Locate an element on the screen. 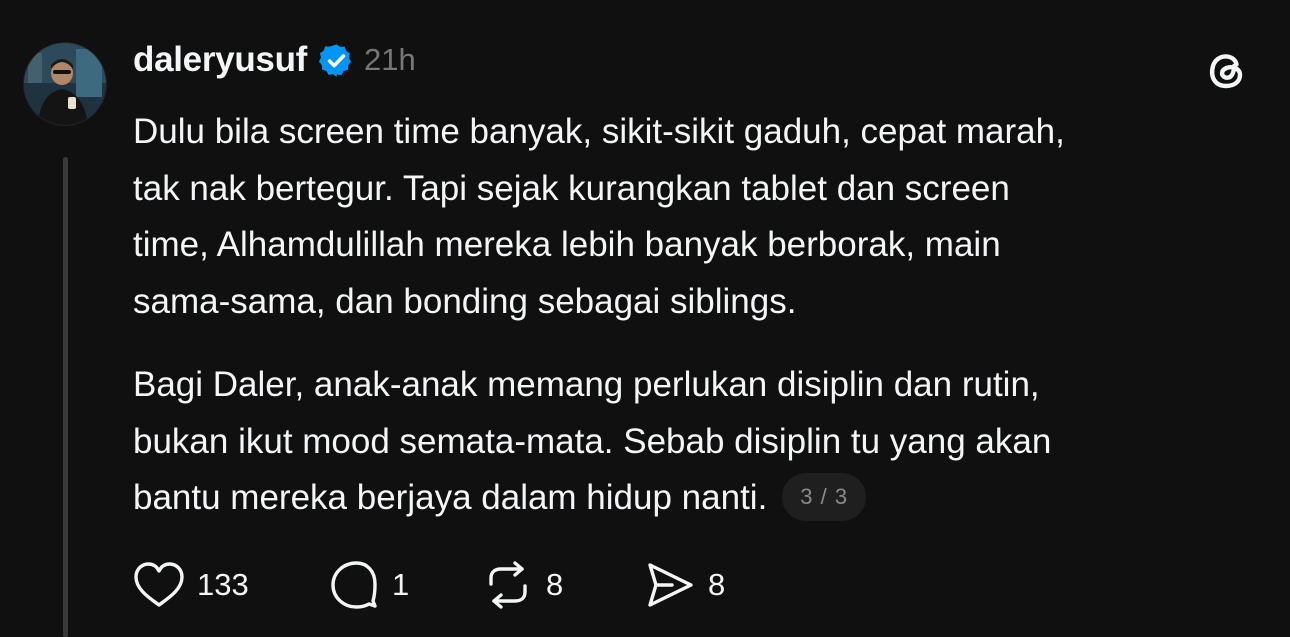 The image size is (1290, 637). like-button: 133 is located at coordinates (230, 585).